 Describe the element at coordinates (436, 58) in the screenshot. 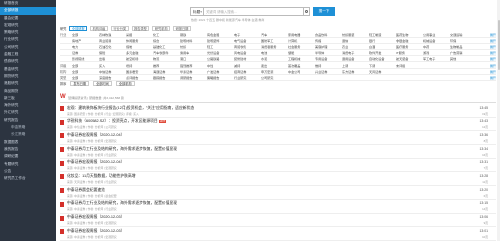

I see `filter-option: 军工电子` at that location.